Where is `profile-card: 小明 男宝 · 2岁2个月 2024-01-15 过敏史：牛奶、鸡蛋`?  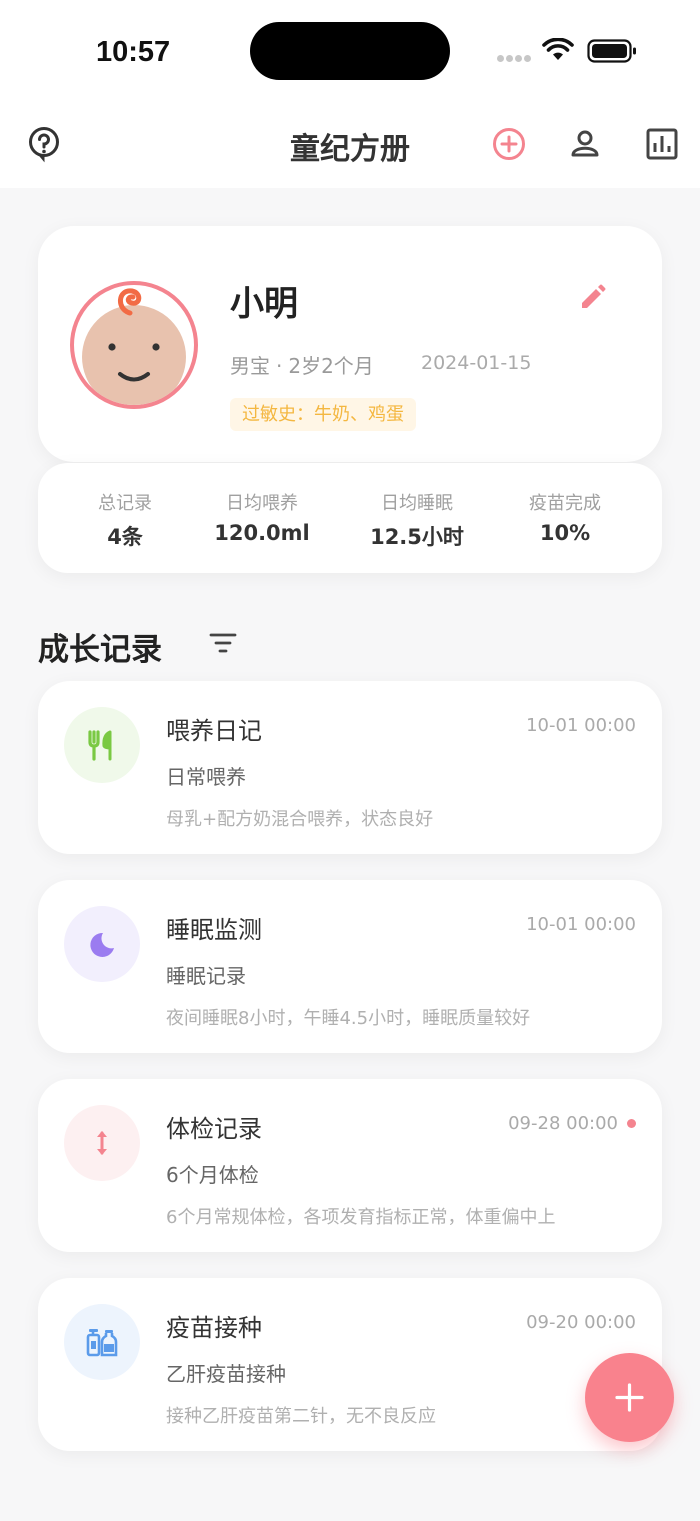 profile-card: 小明 男宝 · 2岁2个月 2024-01-15 过敏史：牛奶、鸡蛋 is located at coordinates (350, 344).